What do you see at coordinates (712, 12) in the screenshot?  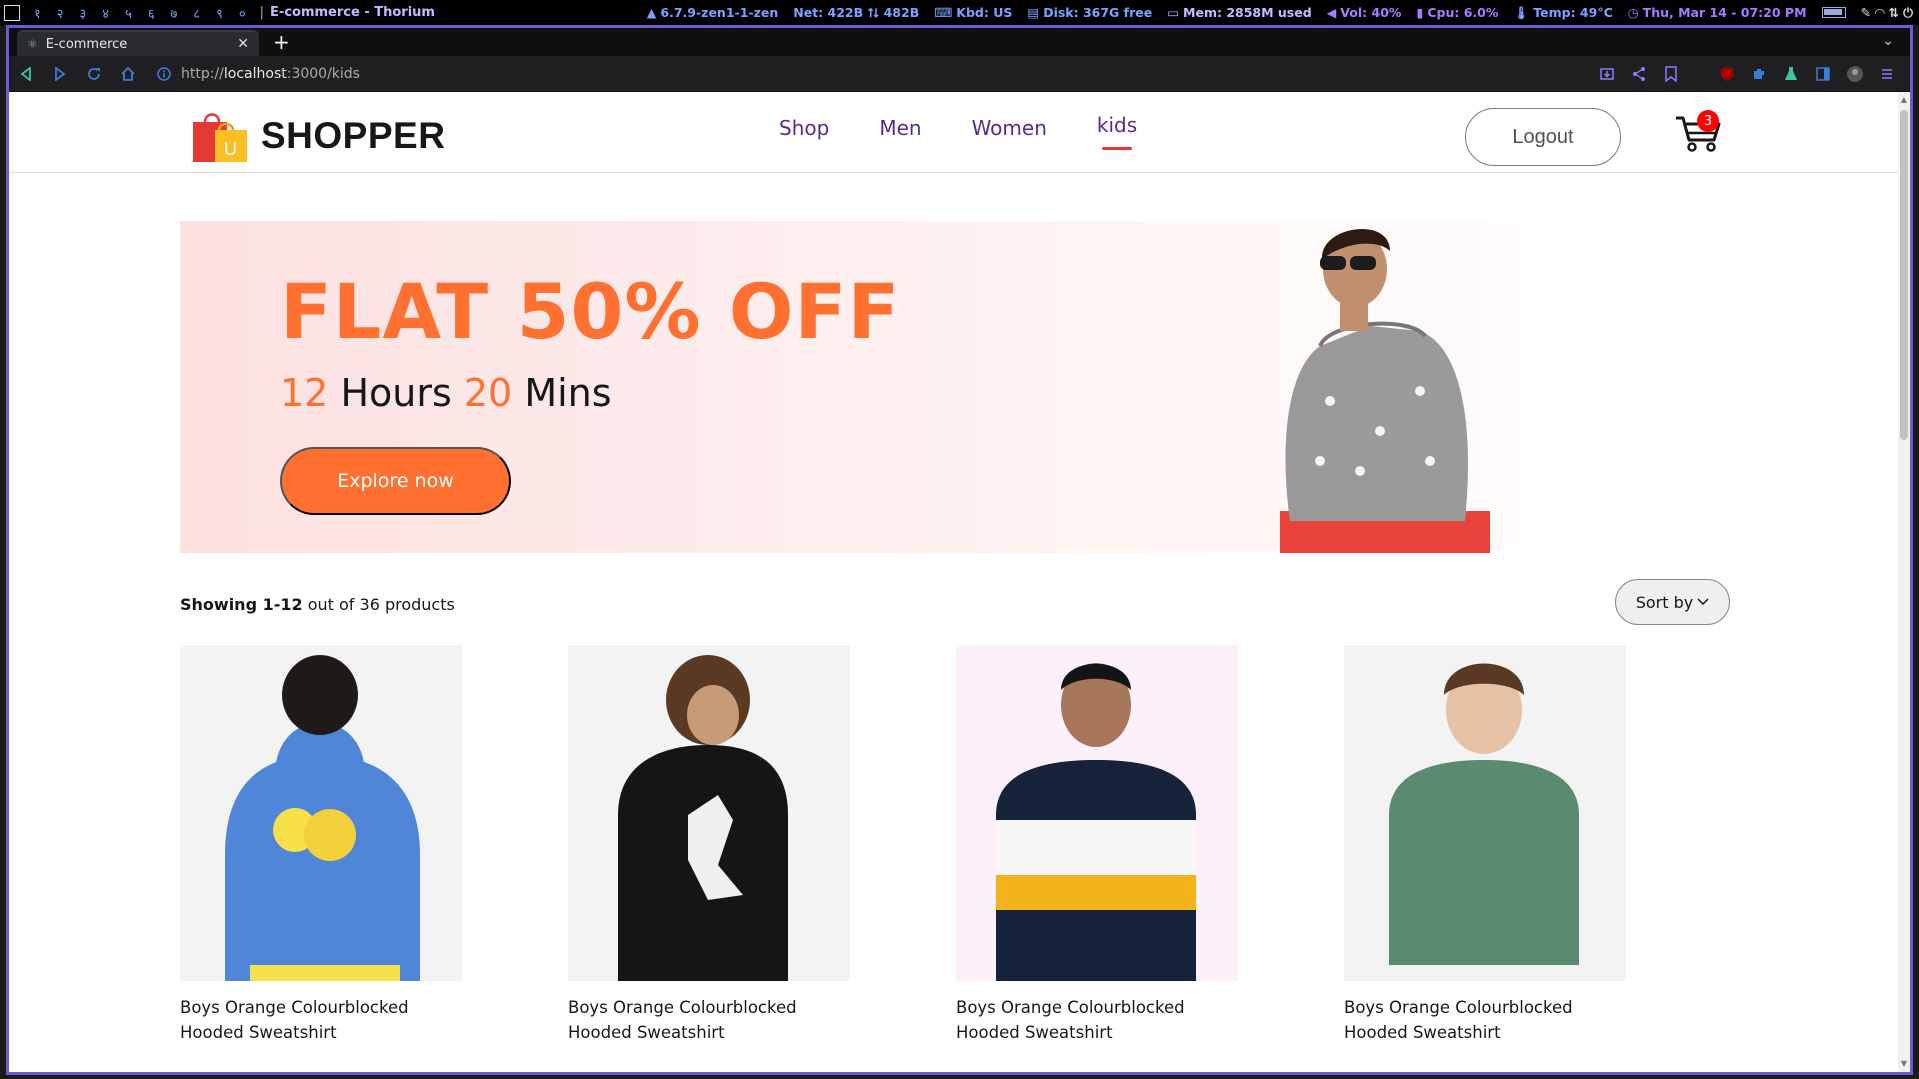 I see `kernel-widget: ▲ 6.7.9-zen1-1-zen` at bounding box center [712, 12].